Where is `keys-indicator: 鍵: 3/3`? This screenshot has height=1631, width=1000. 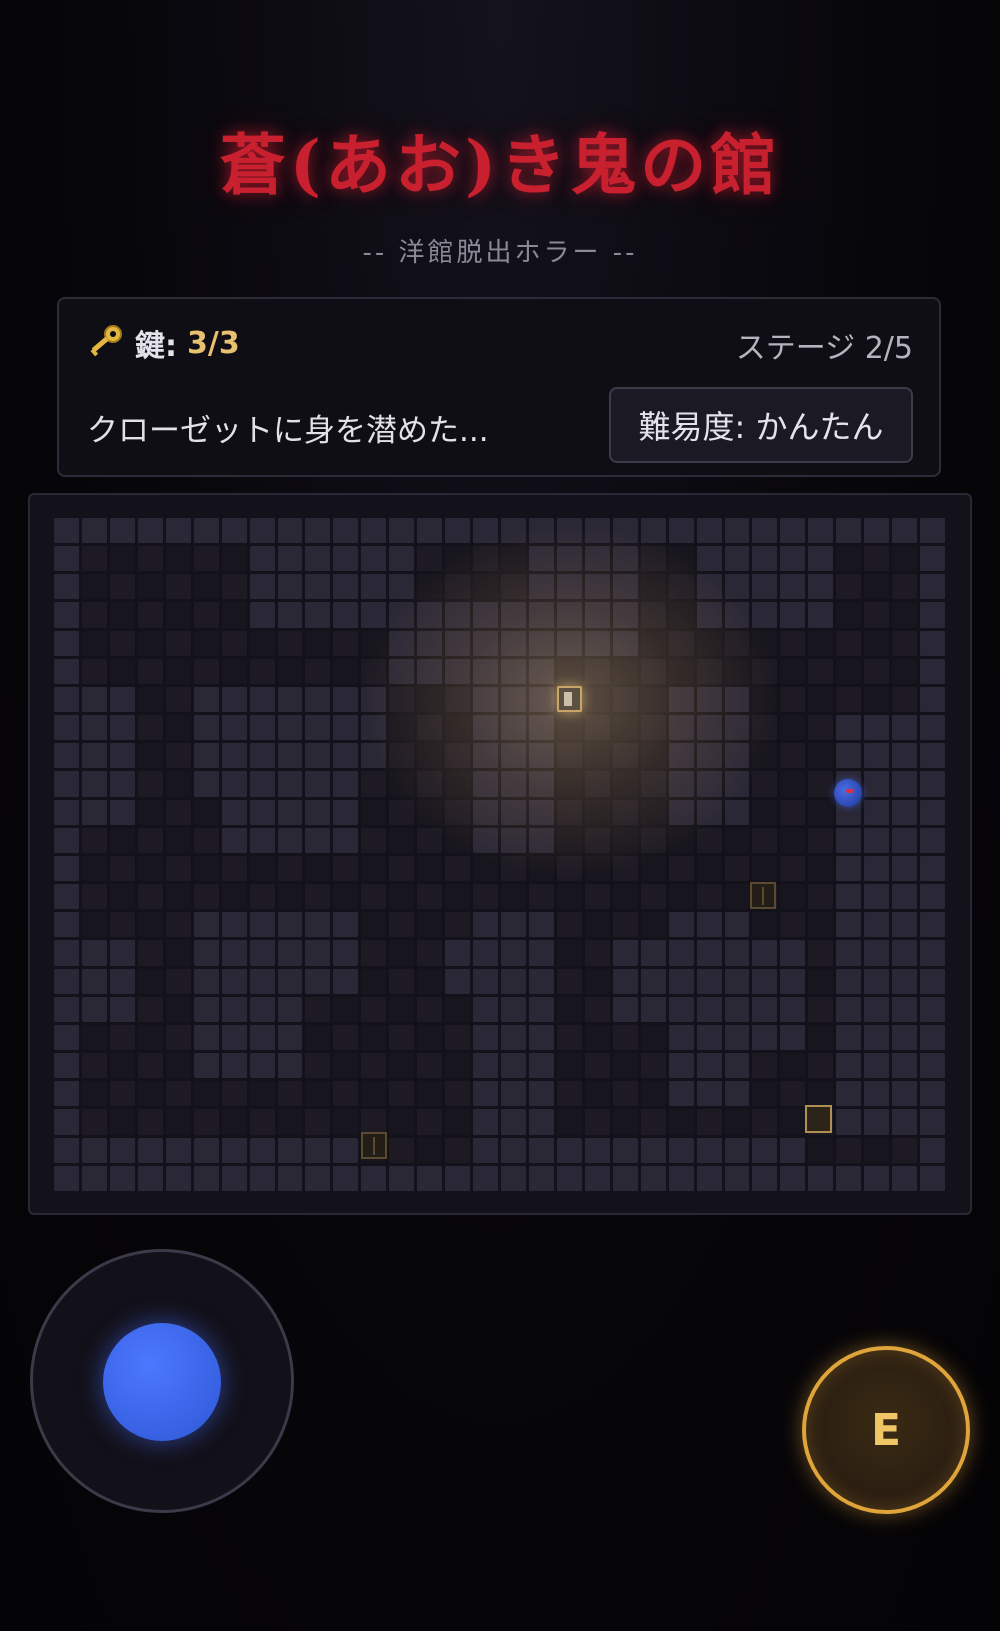 keys-indicator: 鍵: 3/3 is located at coordinates (162, 343).